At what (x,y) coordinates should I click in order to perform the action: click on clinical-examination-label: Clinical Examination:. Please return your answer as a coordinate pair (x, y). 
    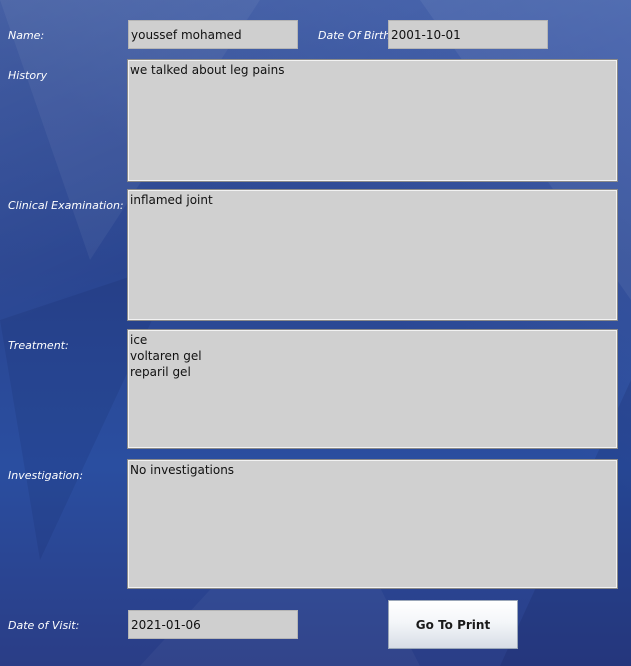
    Looking at the image, I should click on (66, 205).